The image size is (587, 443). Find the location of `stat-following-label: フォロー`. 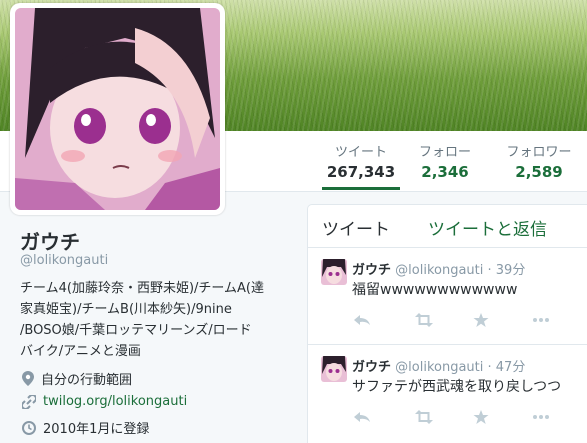

stat-following-label: フォロー is located at coordinates (444, 152).